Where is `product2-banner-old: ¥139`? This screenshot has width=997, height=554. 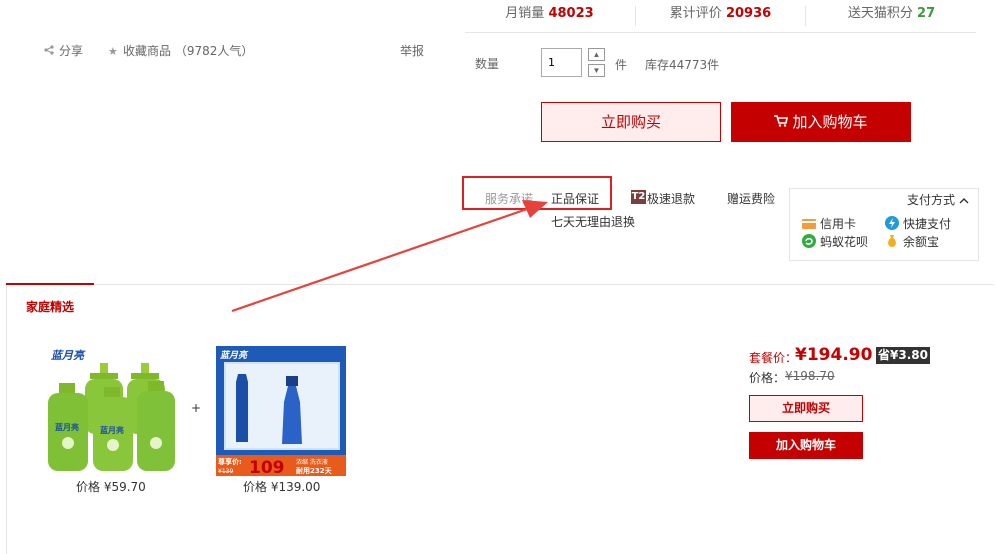 product2-banner-old: ¥139 is located at coordinates (225, 471).